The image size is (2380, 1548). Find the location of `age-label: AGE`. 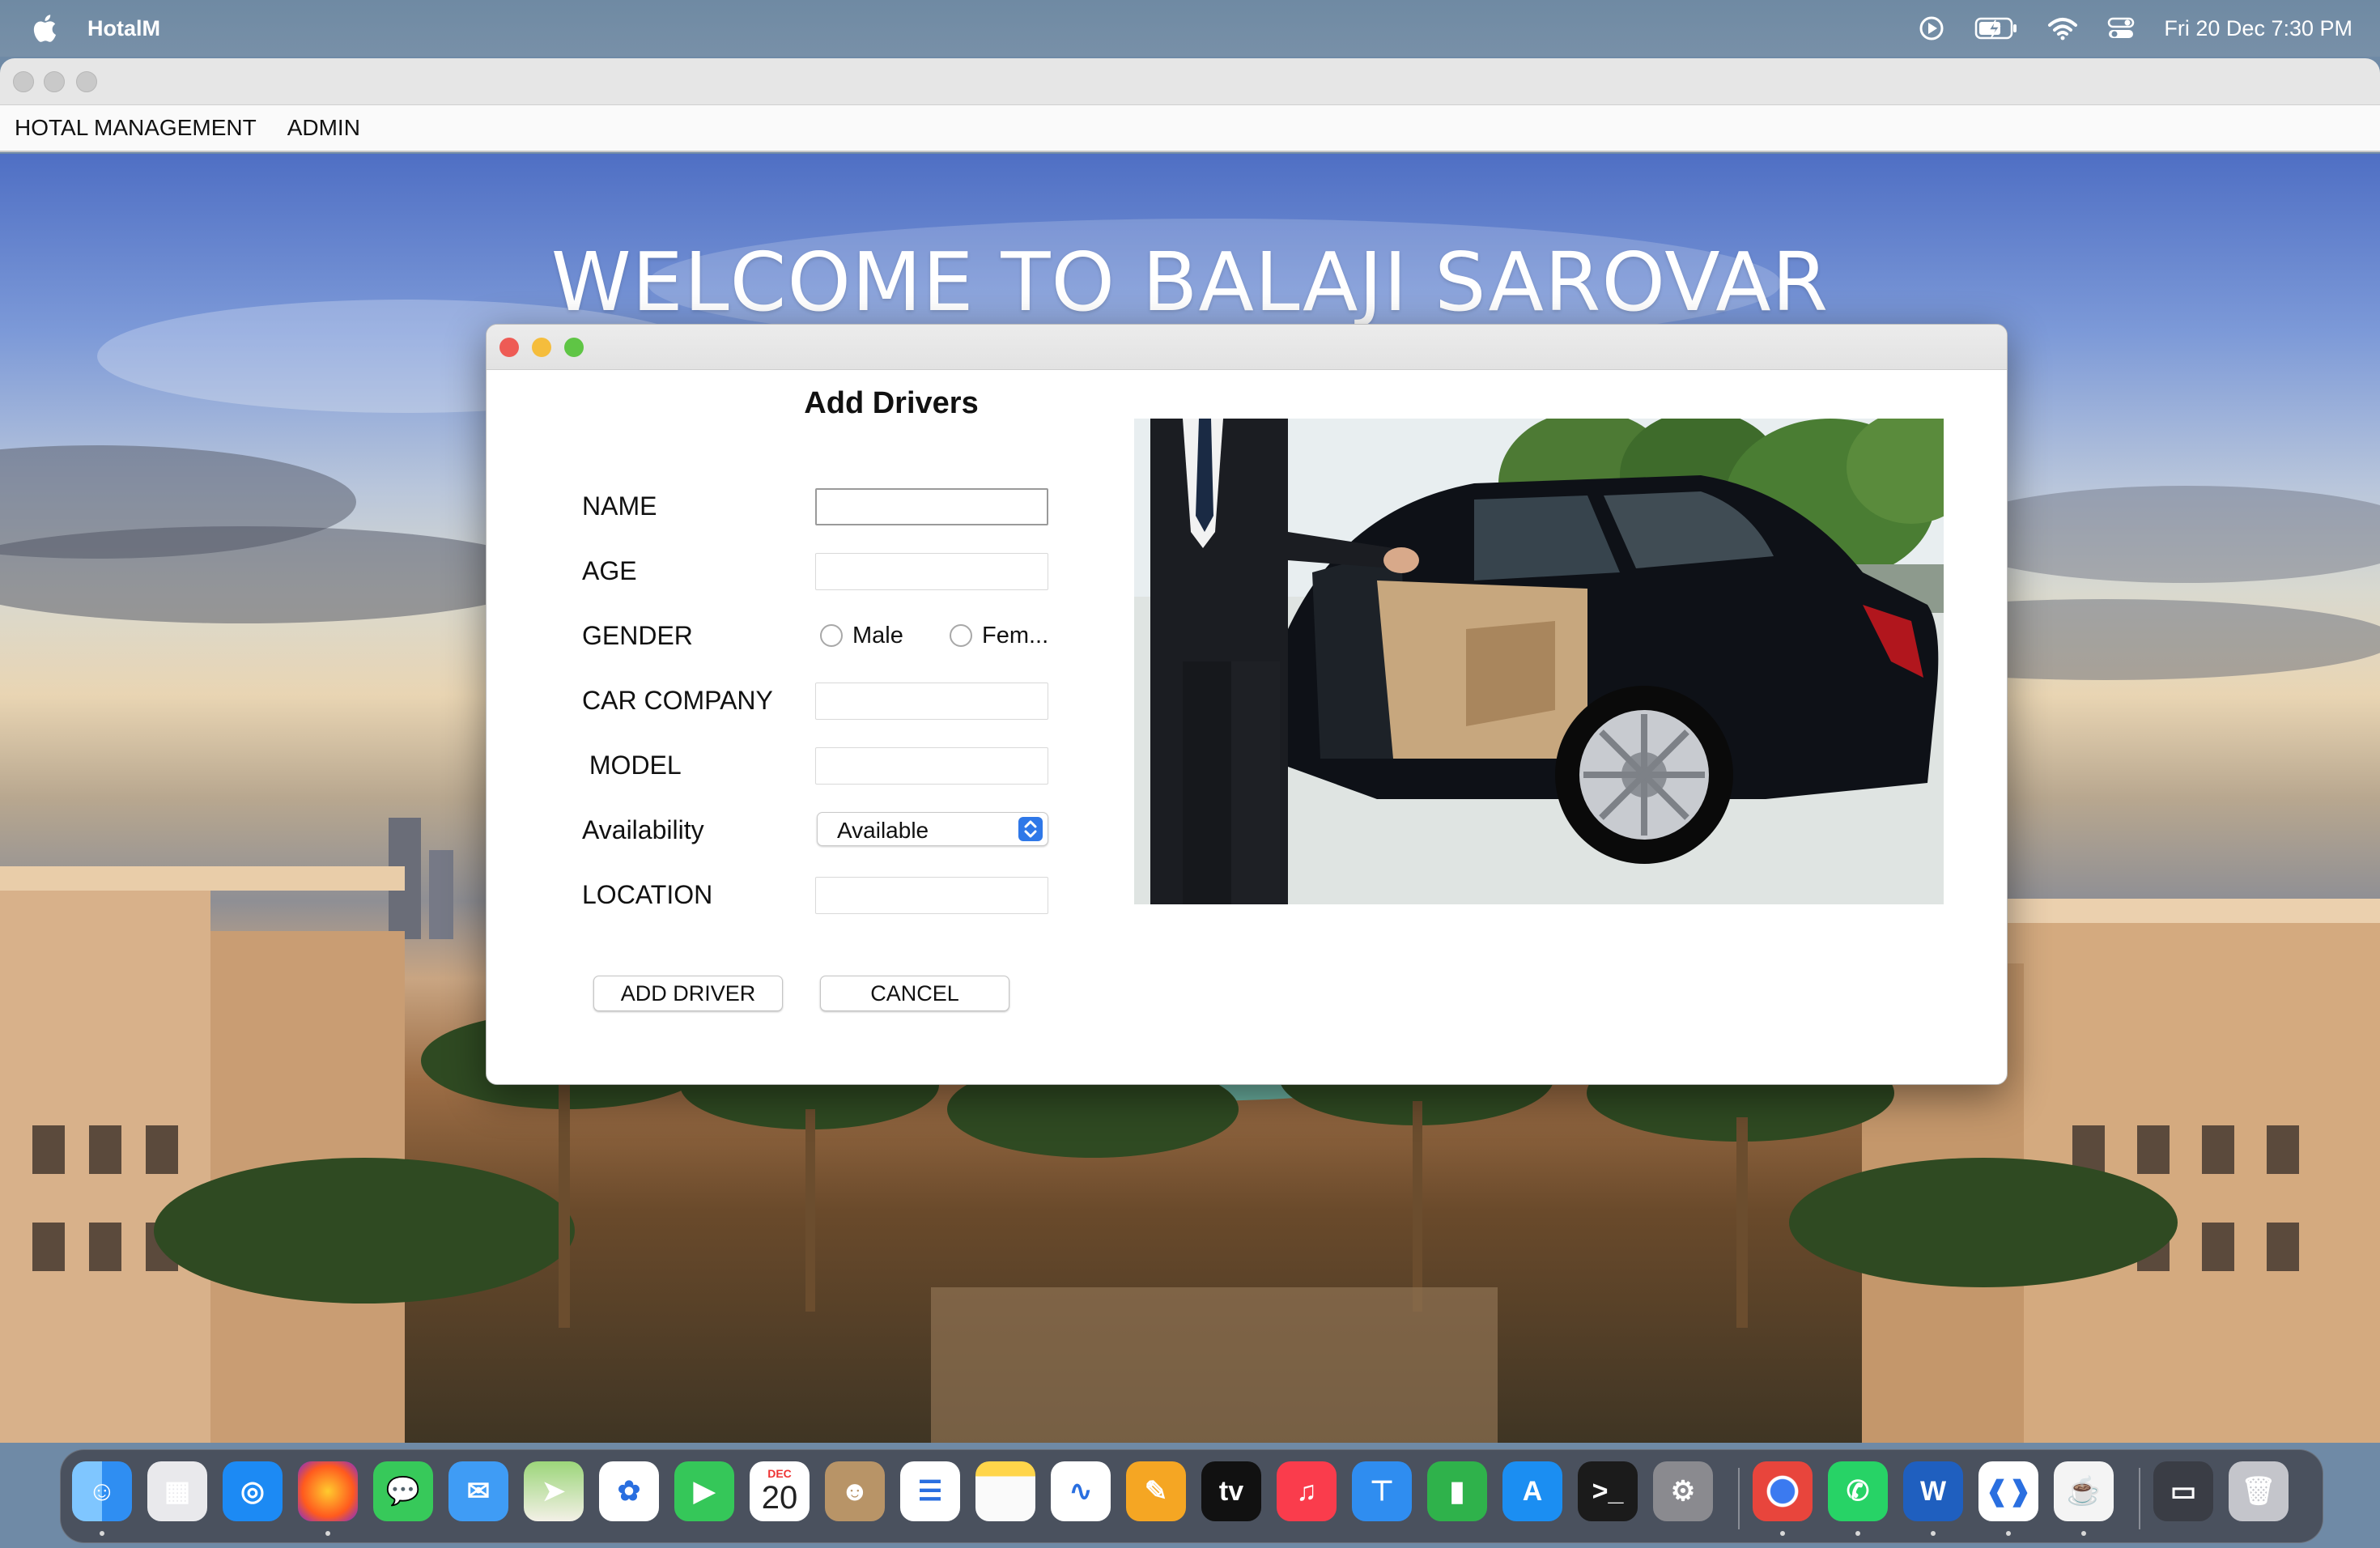

age-label: AGE is located at coordinates (610, 571).